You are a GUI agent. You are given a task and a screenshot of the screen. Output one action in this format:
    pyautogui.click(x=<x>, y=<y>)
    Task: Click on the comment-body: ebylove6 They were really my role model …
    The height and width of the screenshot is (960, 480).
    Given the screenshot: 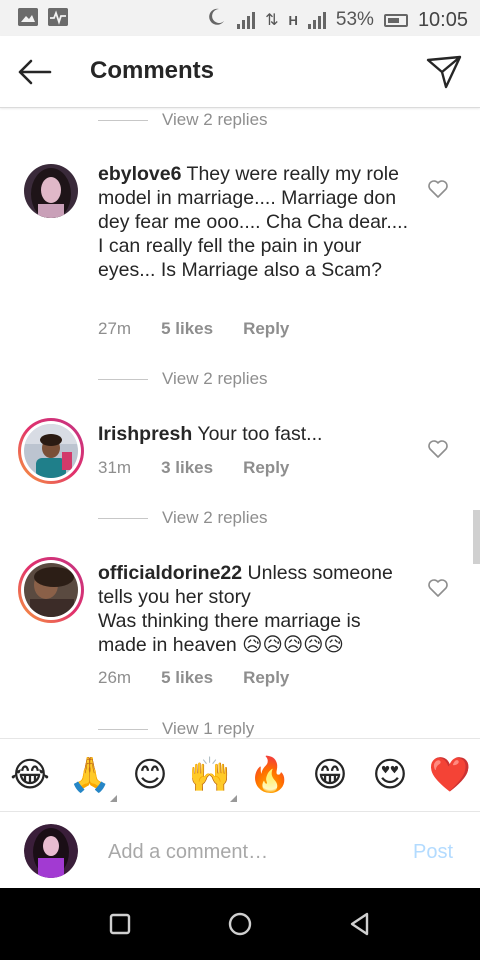 What is the action you would take?
    pyautogui.click(x=253, y=222)
    